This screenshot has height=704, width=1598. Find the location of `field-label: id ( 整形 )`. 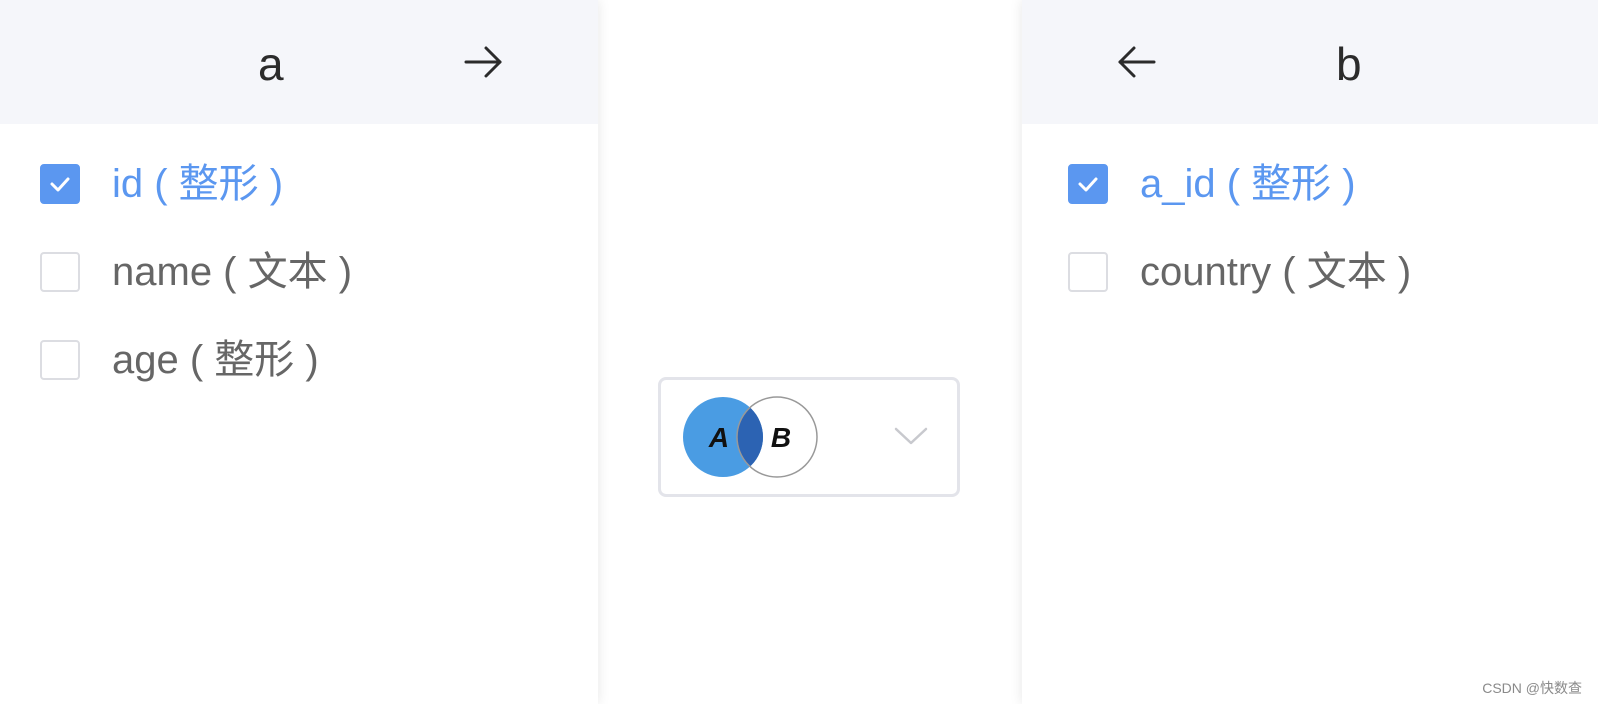

field-label: id ( 整形 ) is located at coordinates (198, 184).